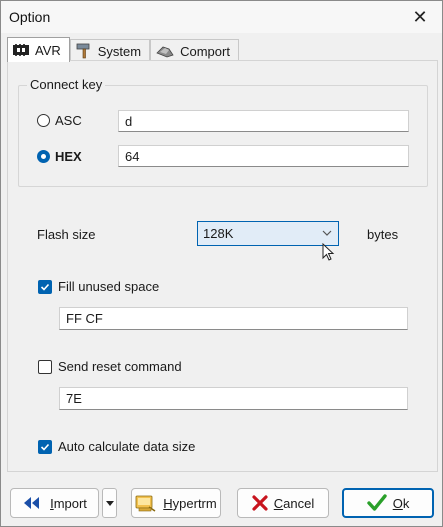 Image resolution: width=443 pixels, height=527 pixels. I want to click on hypertrm-button: Hypertrm, so click(176, 503).